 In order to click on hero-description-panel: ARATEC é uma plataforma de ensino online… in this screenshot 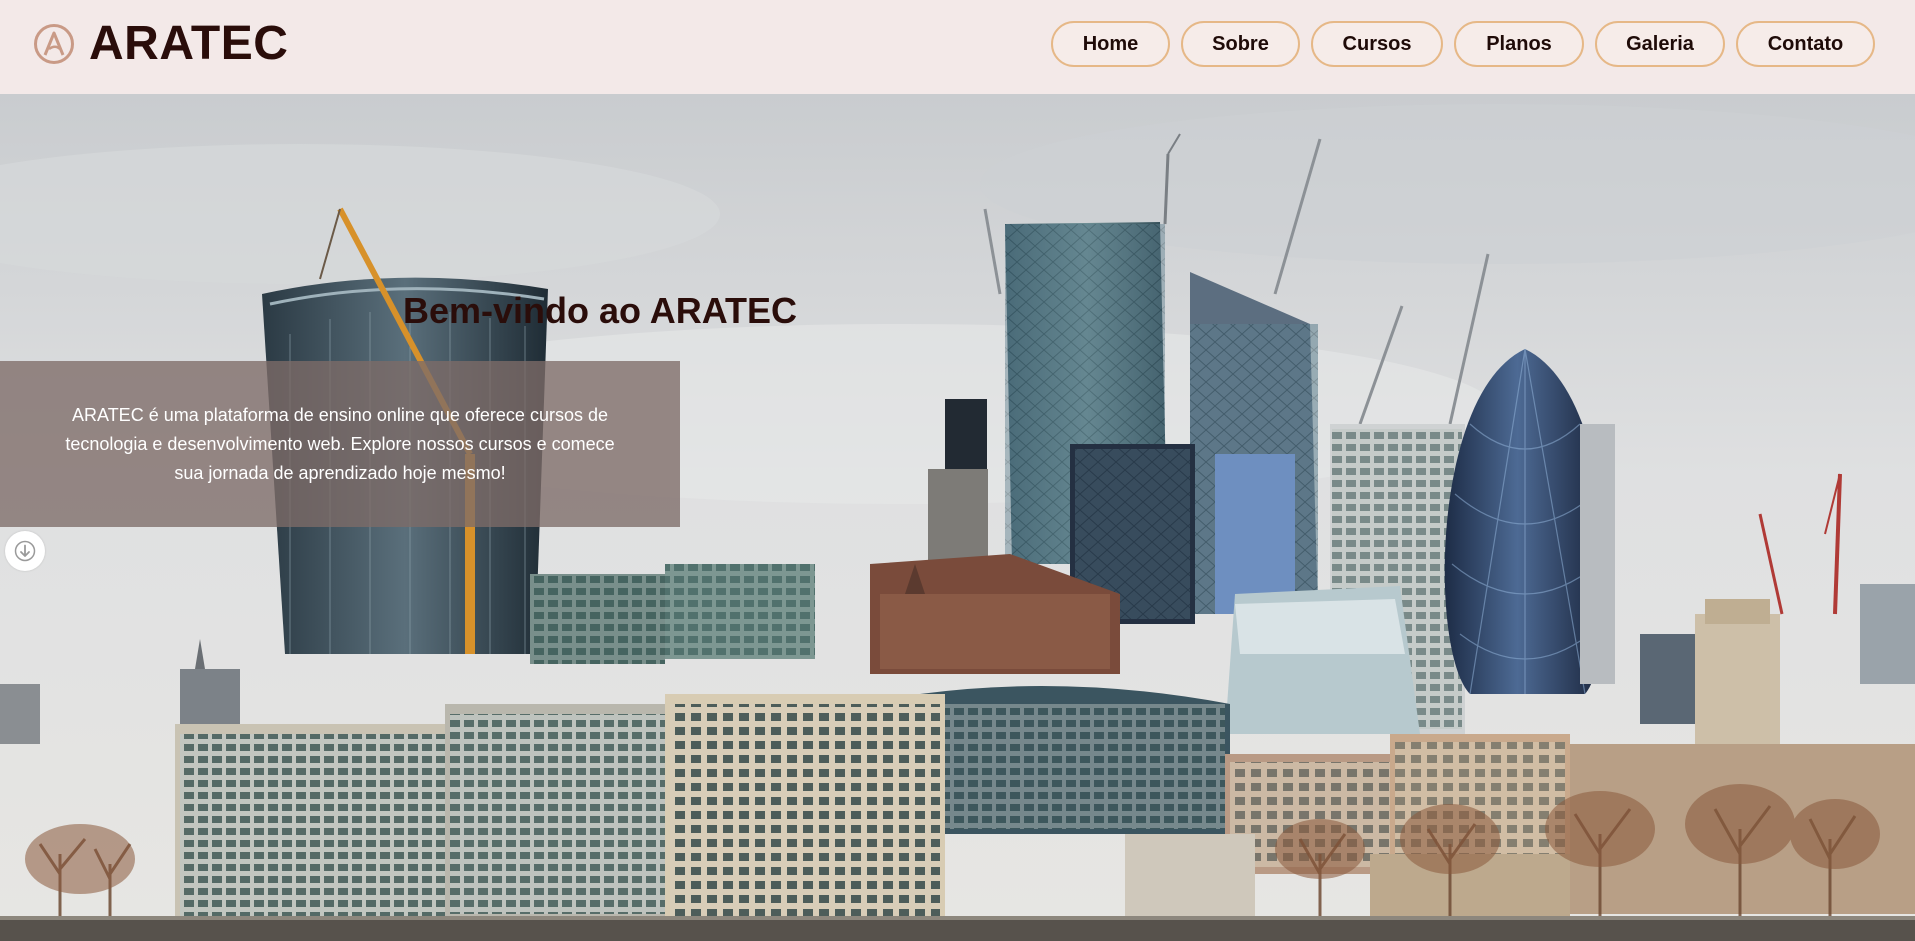, I will do `click(340, 444)`.